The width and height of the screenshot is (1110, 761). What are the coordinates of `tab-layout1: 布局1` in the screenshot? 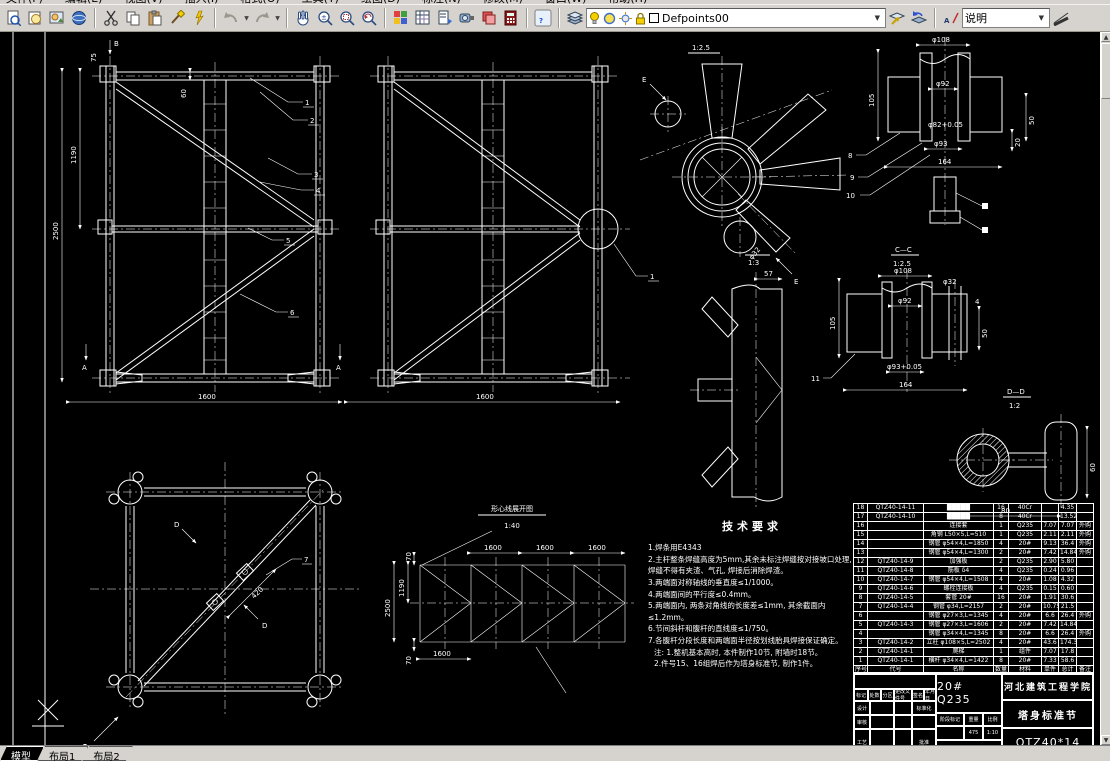 It's located at (63, 753).